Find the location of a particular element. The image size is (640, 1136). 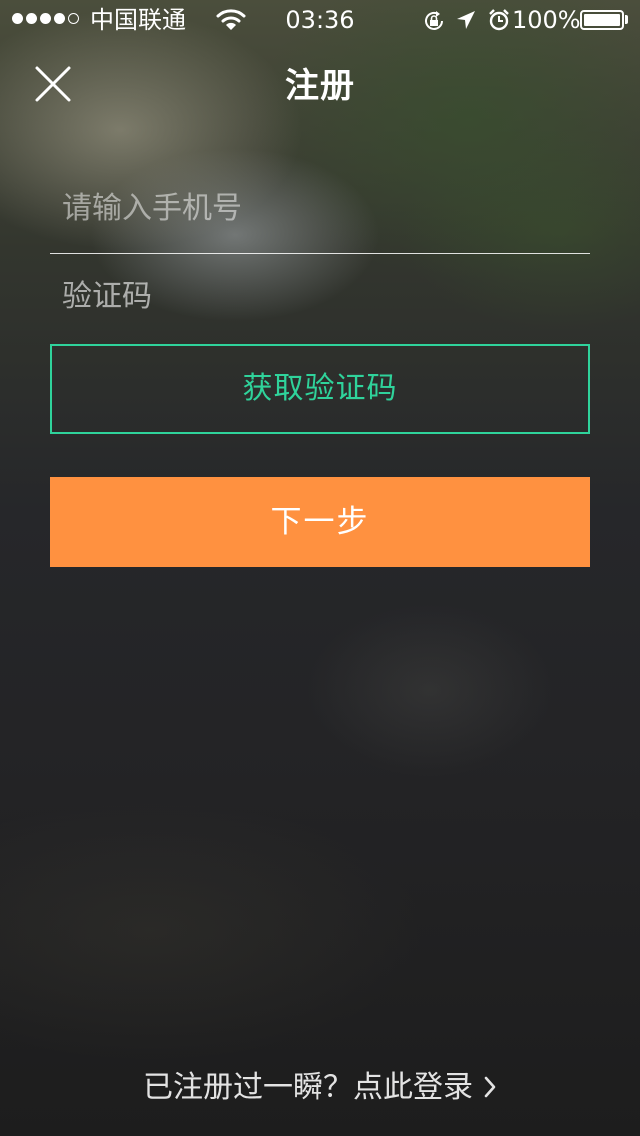

login-link-text: 已注册过一瞬？点此登录 is located at coordinates (308, 1087).